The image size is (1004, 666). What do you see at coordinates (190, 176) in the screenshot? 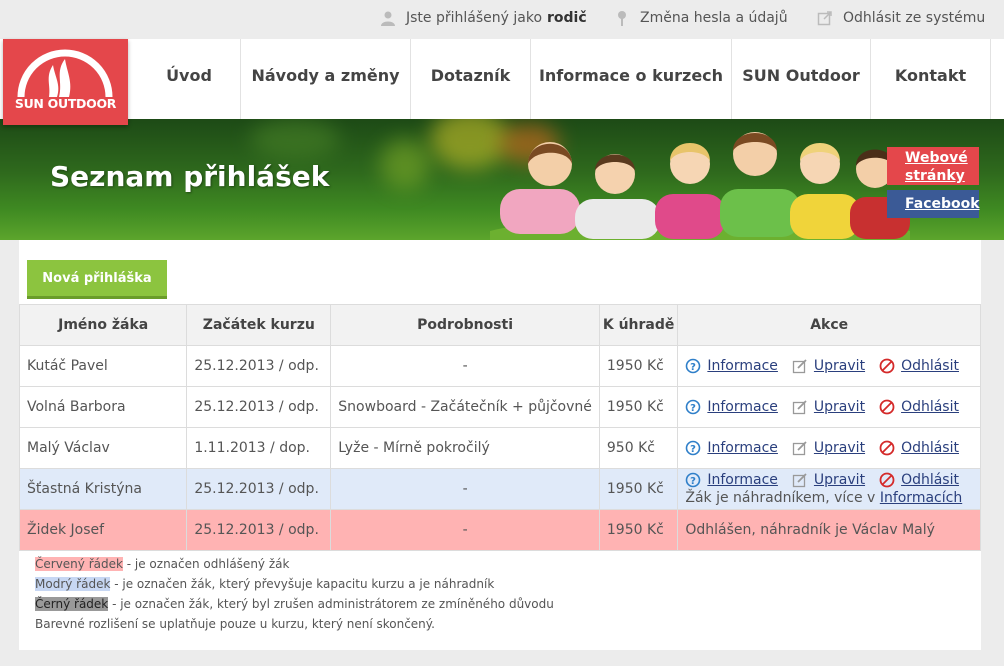
I see `page-title: Seznam přihlášek` at bounding box center [190, 176].